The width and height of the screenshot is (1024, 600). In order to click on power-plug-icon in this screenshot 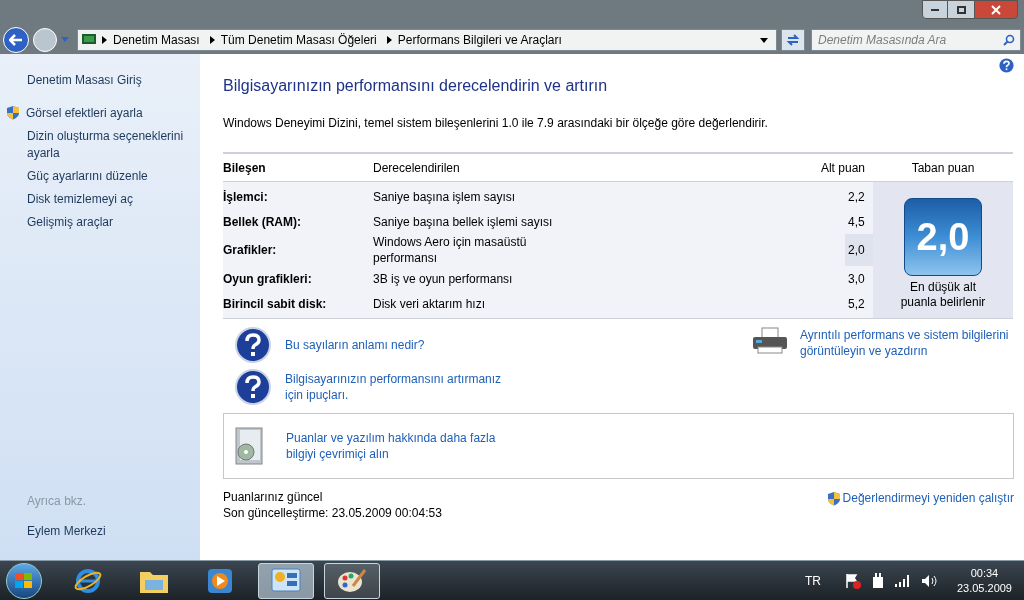, I will do `click(877, 580)`.